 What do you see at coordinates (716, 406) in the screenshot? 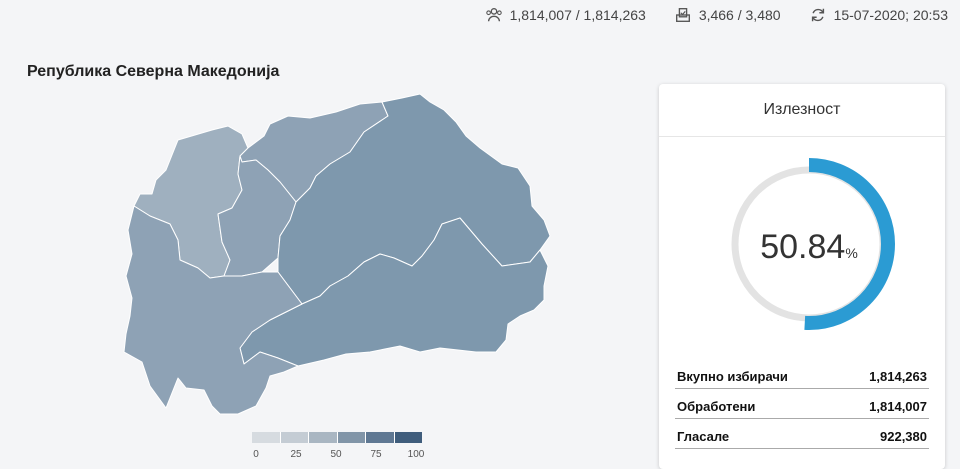
I see `stat-label: Обработени` at bounding box center [716, 406].